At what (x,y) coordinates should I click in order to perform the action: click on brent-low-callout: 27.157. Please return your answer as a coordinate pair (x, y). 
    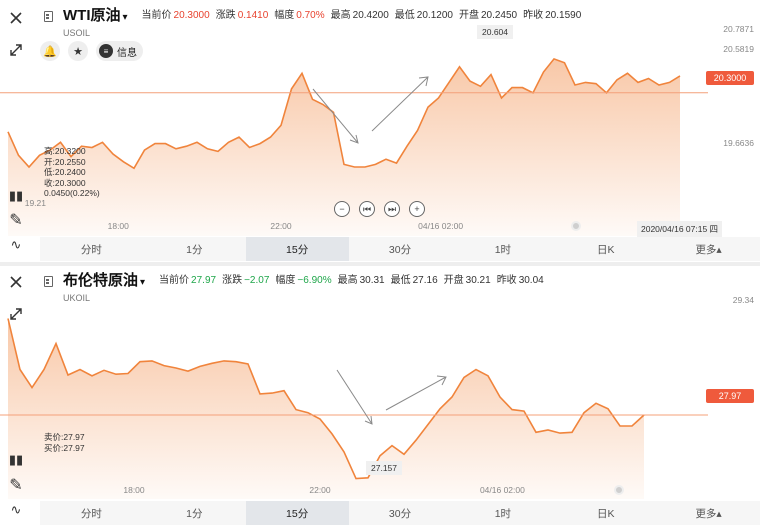
    Looking at the image, I should click on (384, 468).